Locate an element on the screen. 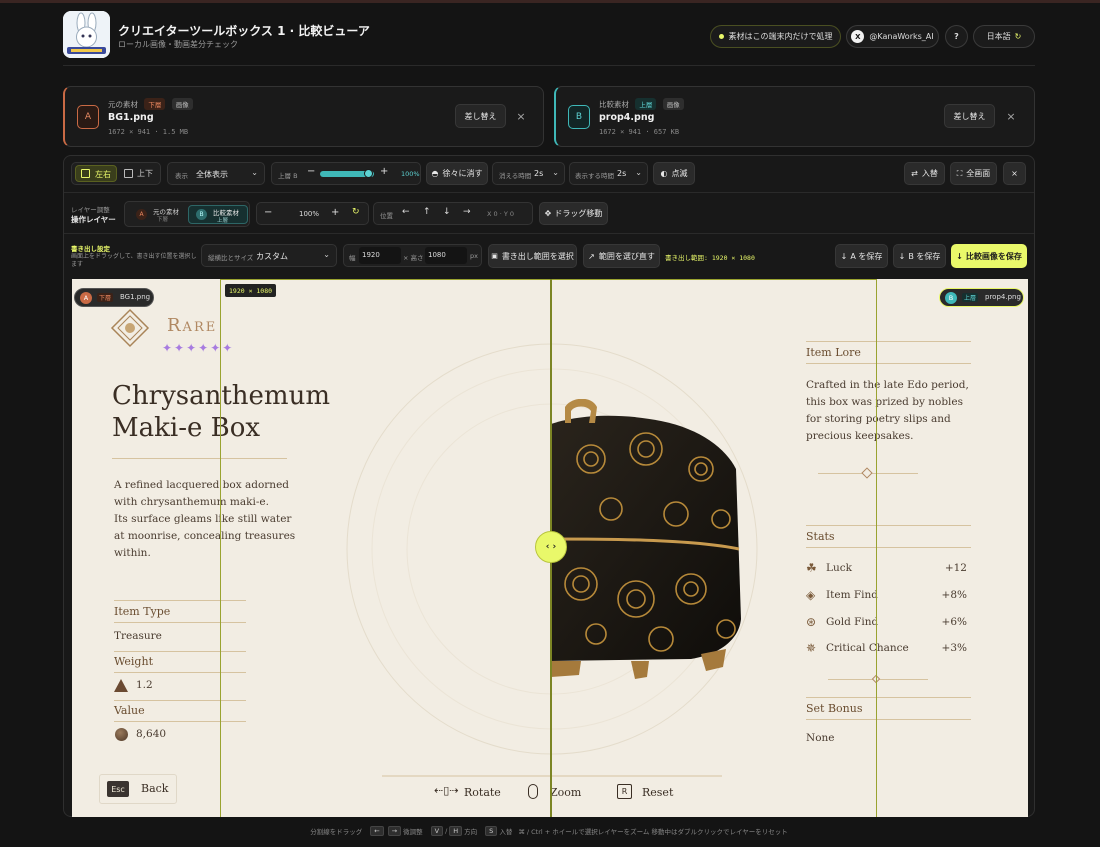 The image size is (1100, 847). blink-icon: ◐ is located at coordinates (664, 173).